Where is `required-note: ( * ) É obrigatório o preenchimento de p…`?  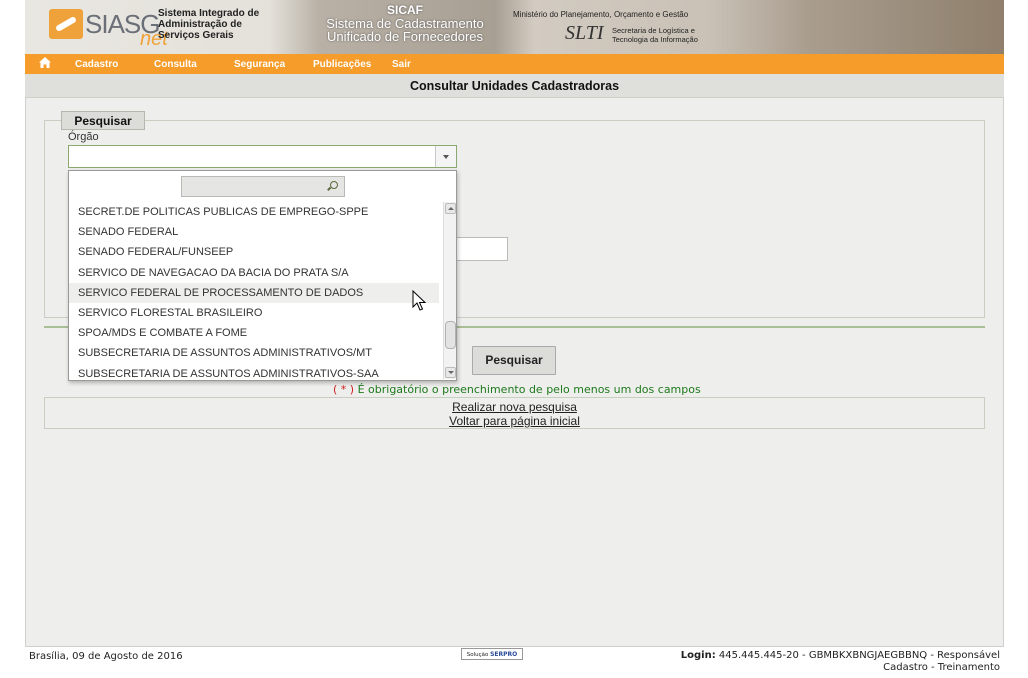 required-note: ( * ) É obrigatório o preenchimento de p… is located at coordinates (517, 389).